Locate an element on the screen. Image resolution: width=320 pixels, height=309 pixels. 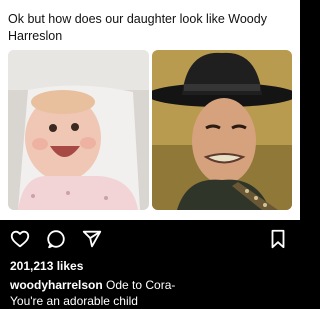
comment-icon is located at coordinates (56, 239).